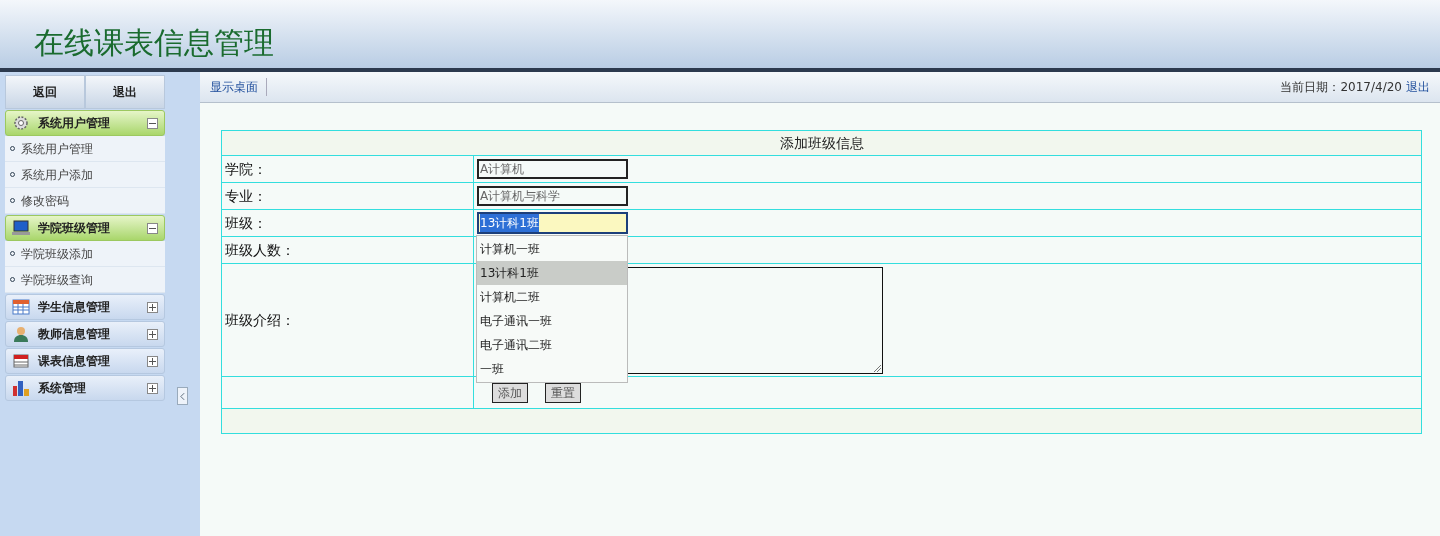  Describe the element at coordinates (85, 334) in the screenshot. I see `menu-group-header: 教师信息管理` at that location.